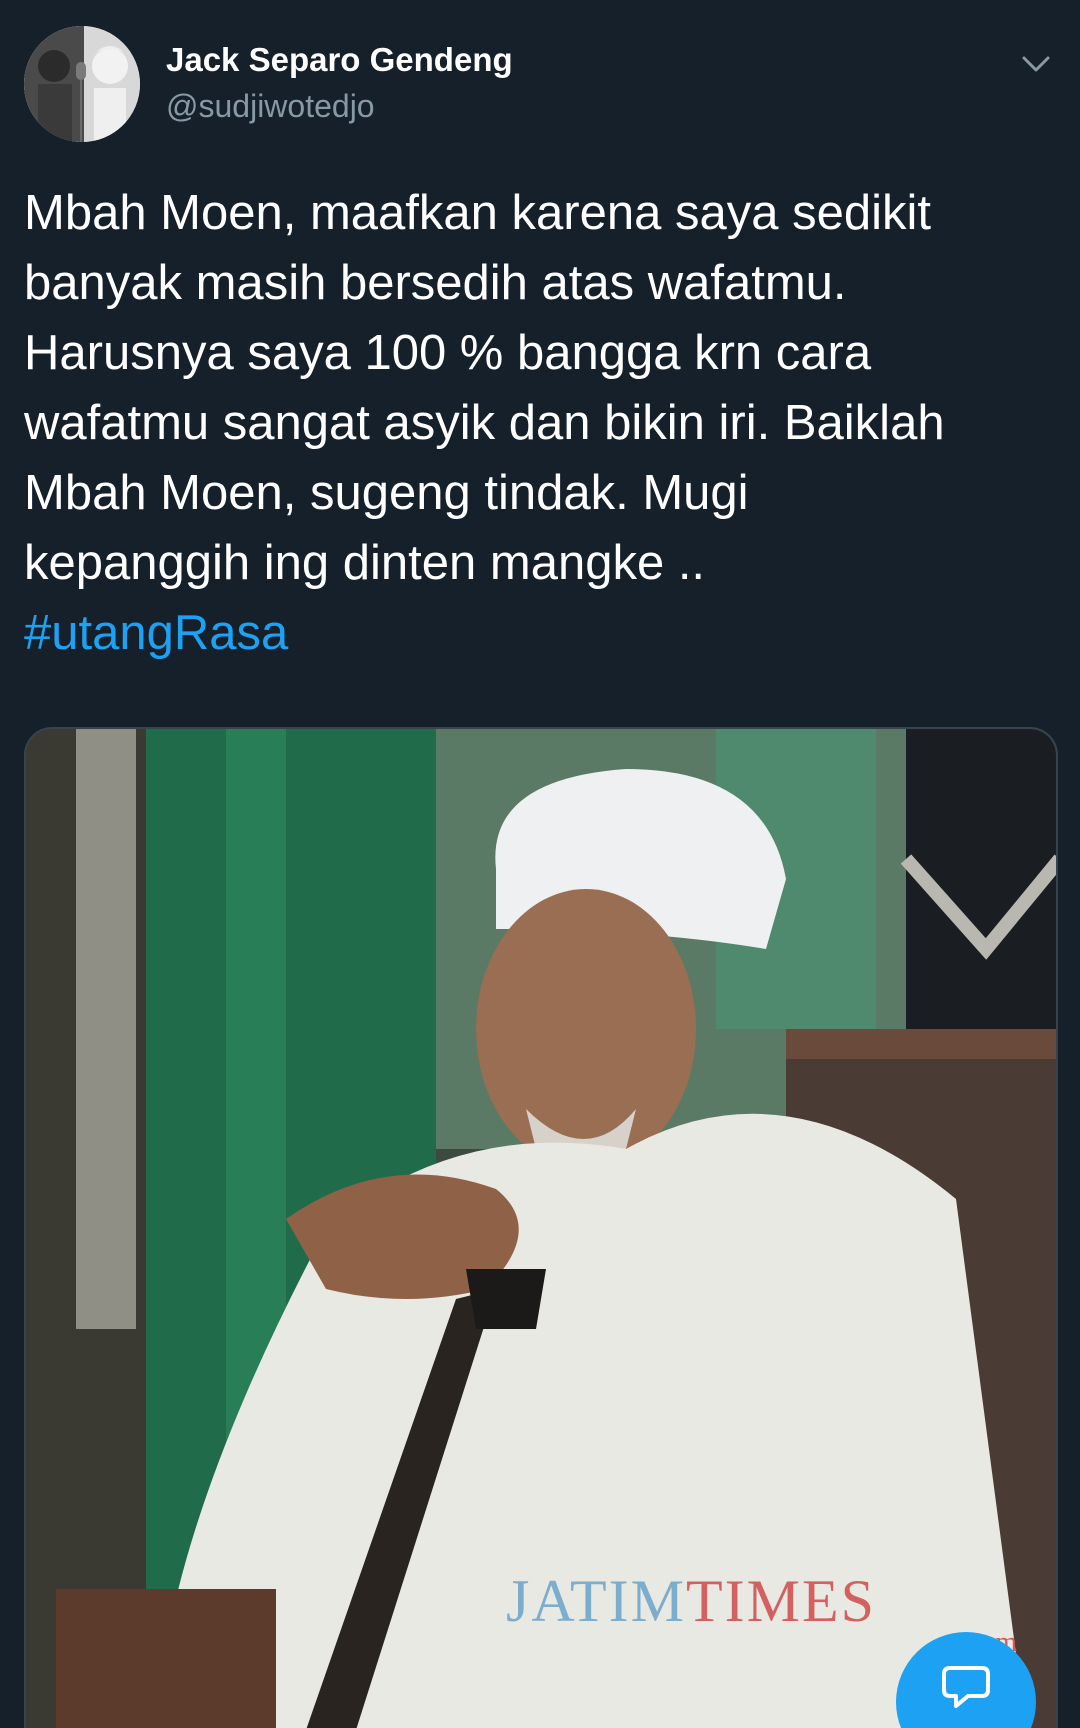 This screenshot has width=1080, height=1728. What do you see at coordinates (781, 1601) in the screenshot?
I see `watermark-part-b: TIMES` at bounding box center [781, 1601].